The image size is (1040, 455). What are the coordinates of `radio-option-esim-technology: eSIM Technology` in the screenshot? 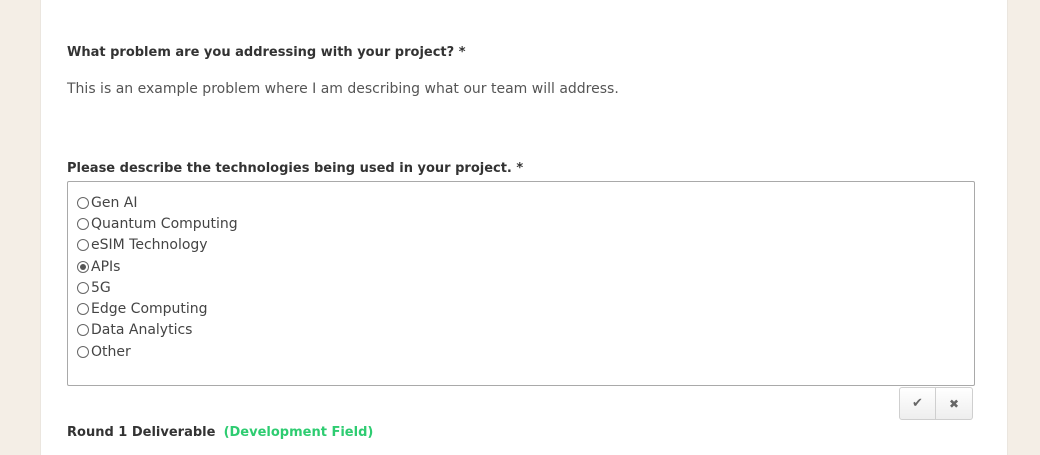 It's located at (157, 245).